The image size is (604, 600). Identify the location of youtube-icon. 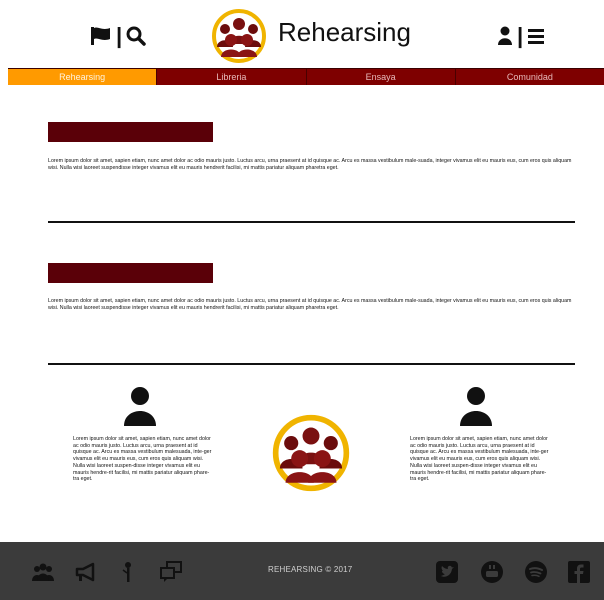
(492, 572).